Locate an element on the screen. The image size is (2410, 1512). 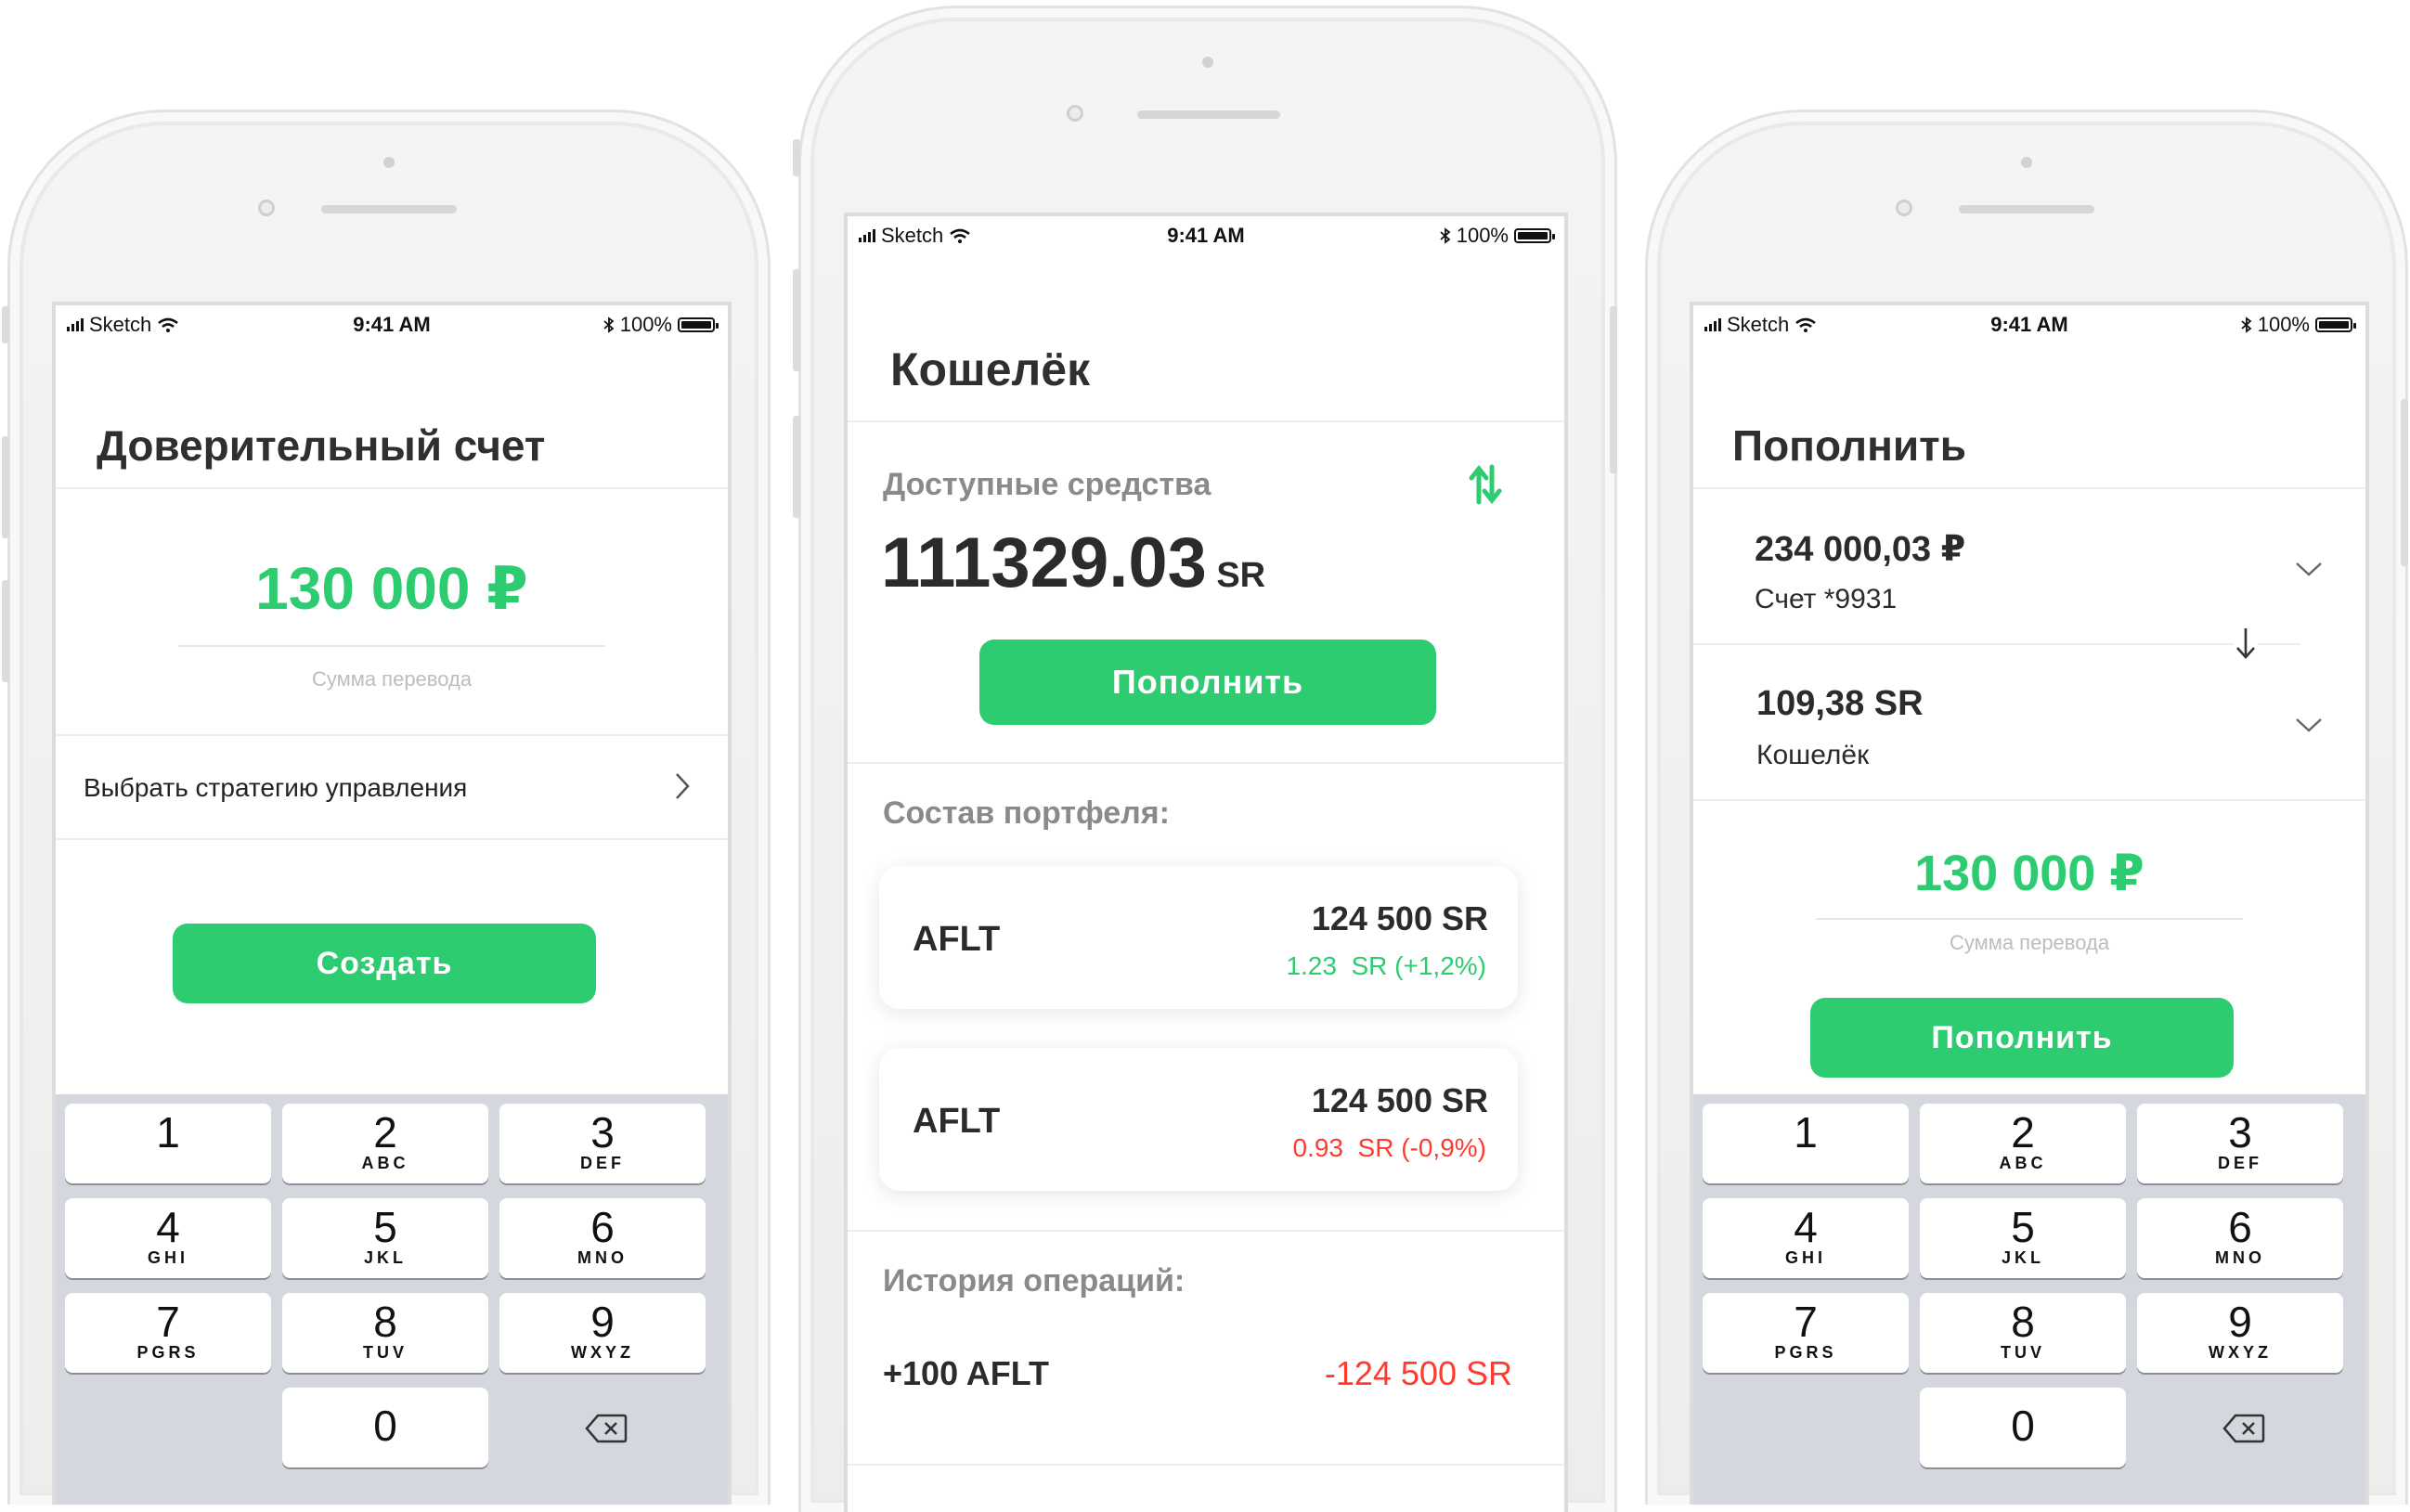
balance-unit: SR is located at coordinates (1241, 575).